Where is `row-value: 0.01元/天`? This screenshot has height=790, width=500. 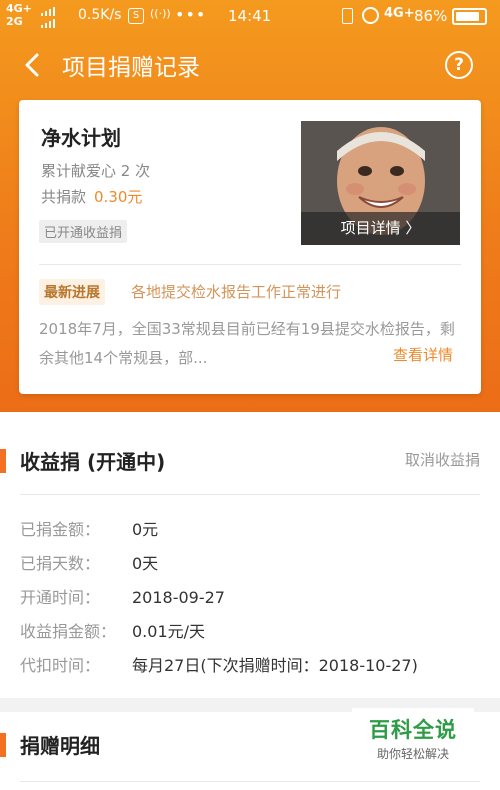 row-value: 0.01元/天 is located at coordinates (169, 631).